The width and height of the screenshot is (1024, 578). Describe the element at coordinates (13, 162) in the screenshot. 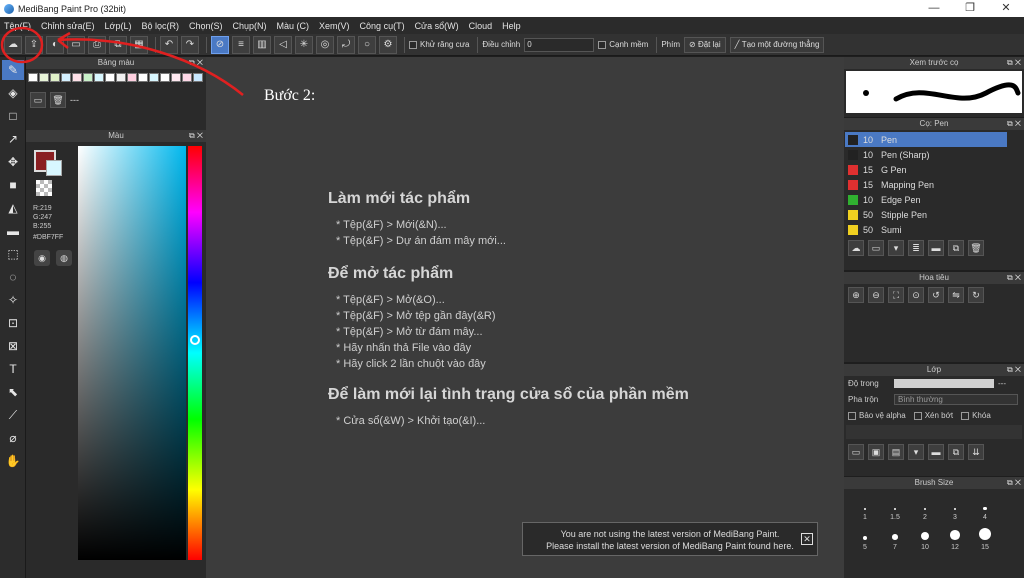

I see `move-tool-icon: ✥` at that location.